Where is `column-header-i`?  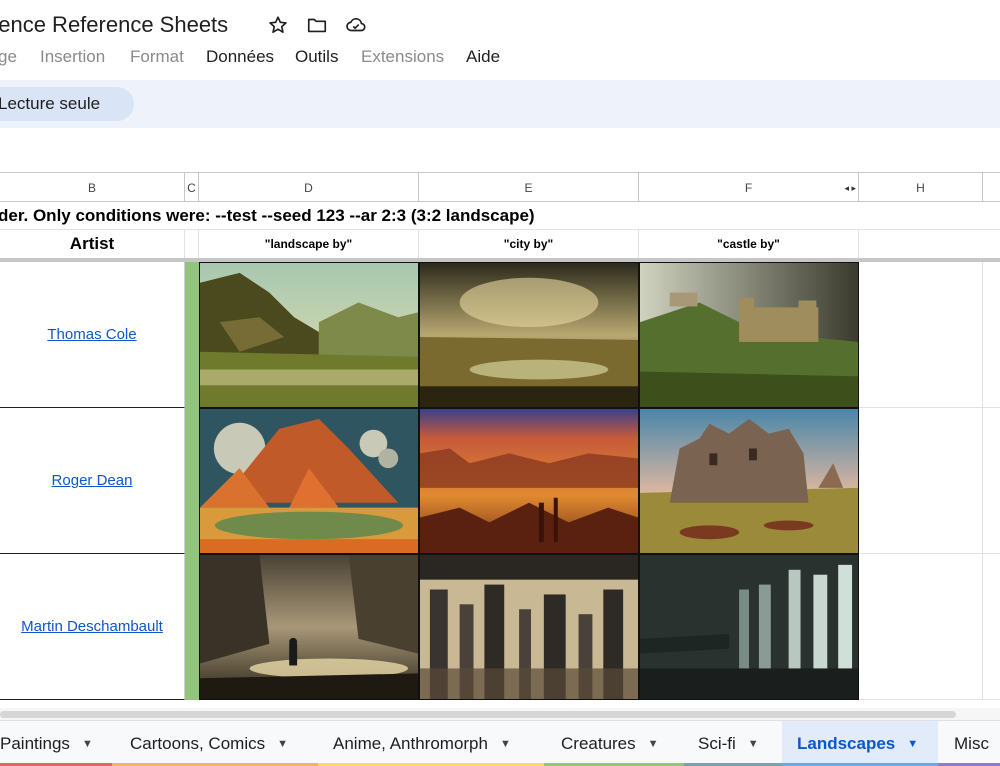 column-header-i is located at coordinates (991, 187).